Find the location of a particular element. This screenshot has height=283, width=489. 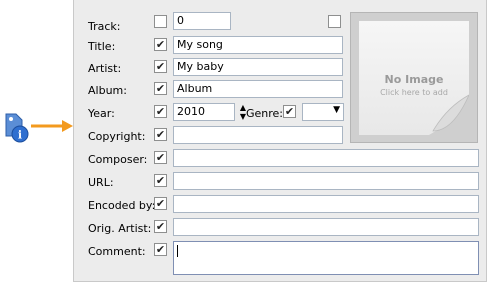

copyright-label: Copyright: is located at coordinates (117, 136).